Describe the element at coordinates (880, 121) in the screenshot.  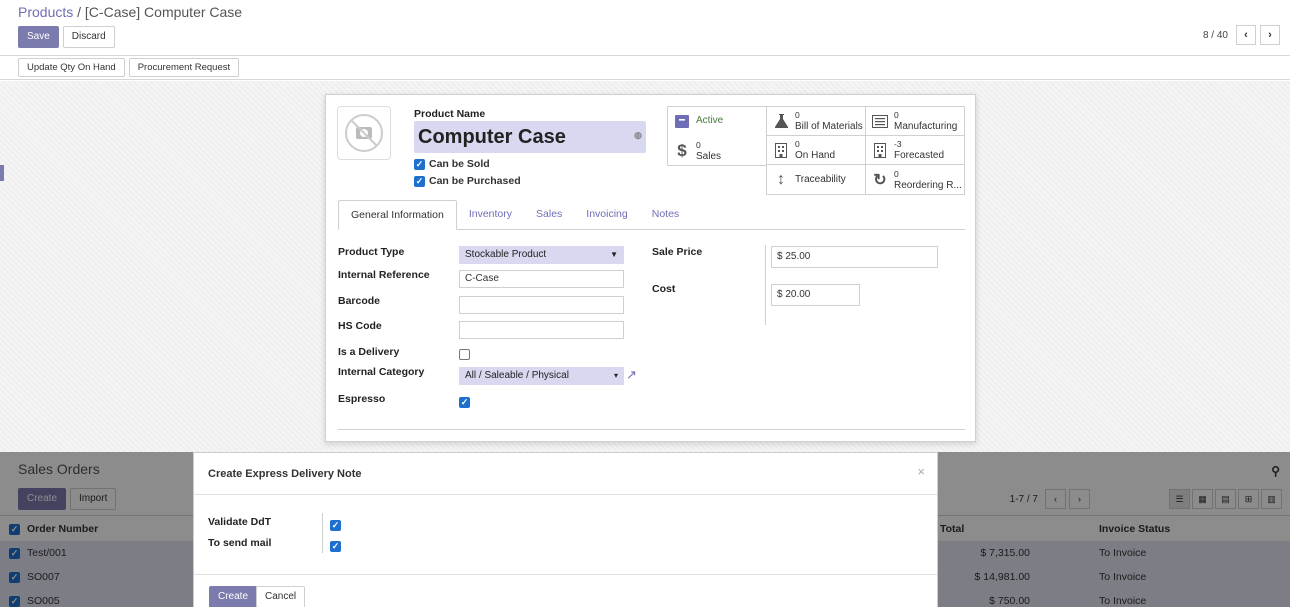
I see `list-icon` at that location.